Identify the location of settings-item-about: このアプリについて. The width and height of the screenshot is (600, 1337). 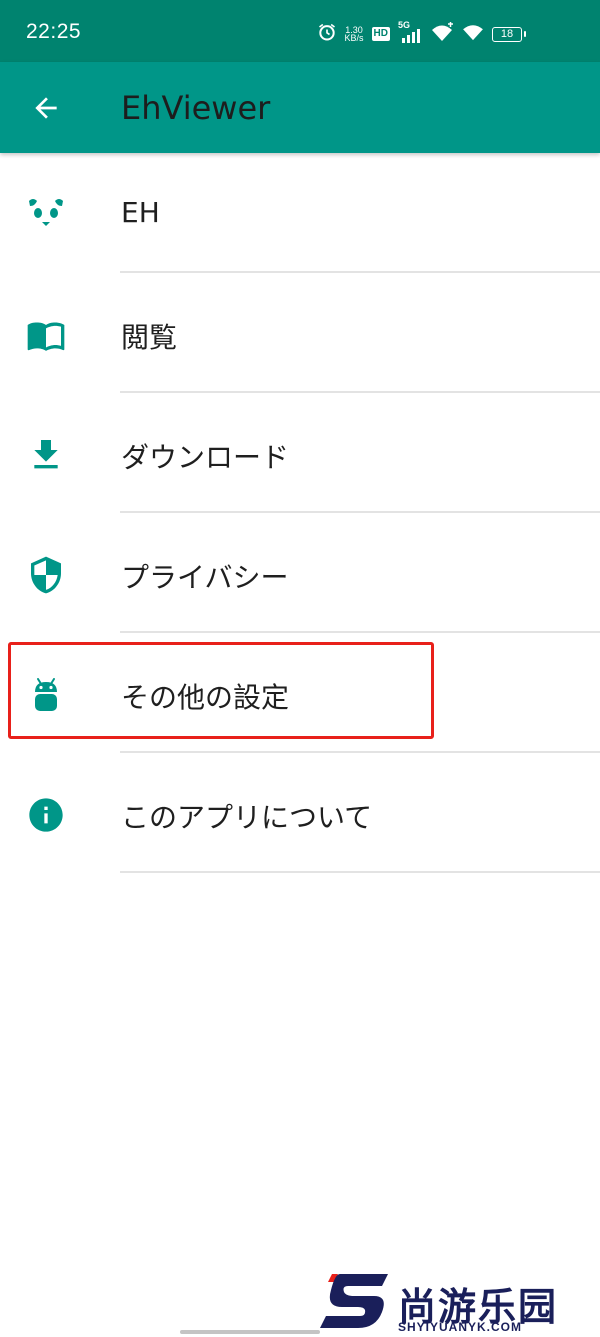
(300, 813).